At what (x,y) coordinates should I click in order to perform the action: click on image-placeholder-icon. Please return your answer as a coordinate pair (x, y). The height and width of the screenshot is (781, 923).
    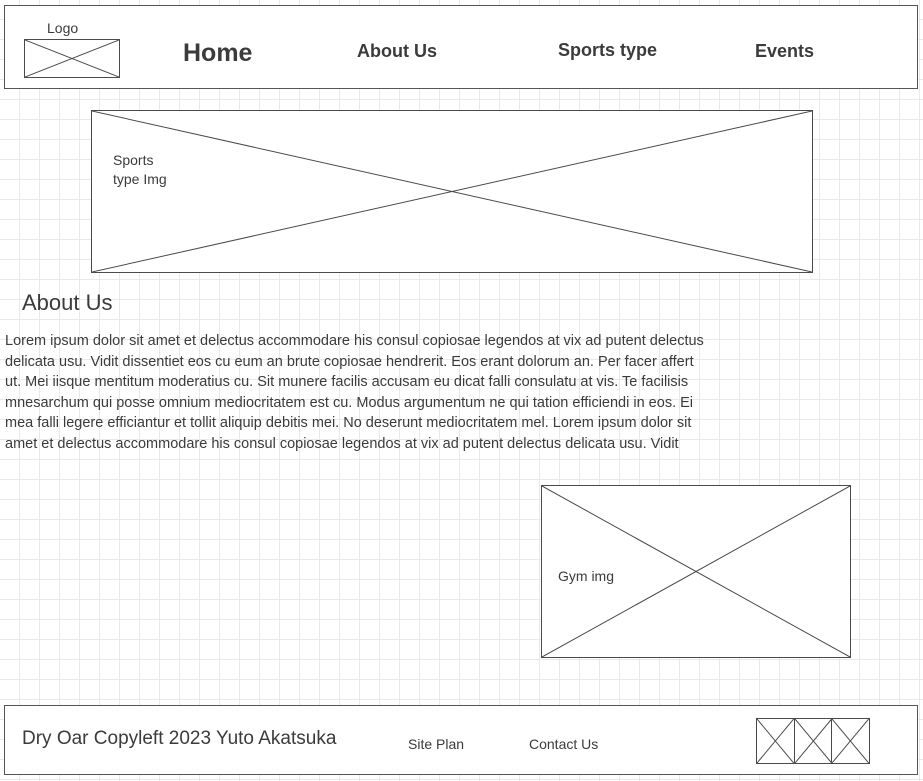
    Looking at the image, I should click on (72, 58).